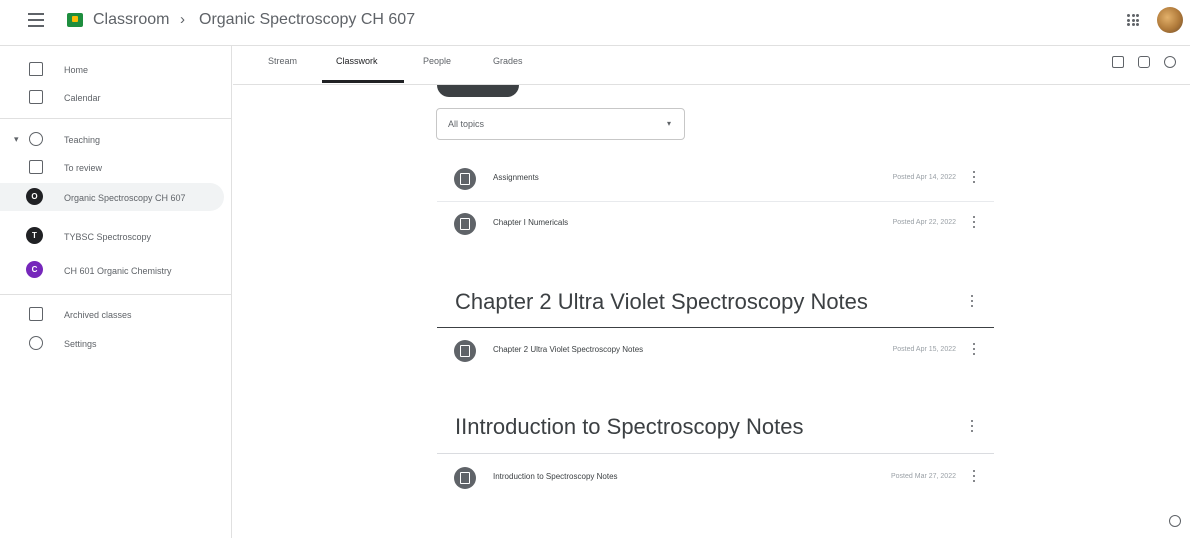 The image size is (1190, 538). What do you see at coordinates (1175, 521) in the screenshot?
I see `help-icon` at bounding box center [1175, 521].